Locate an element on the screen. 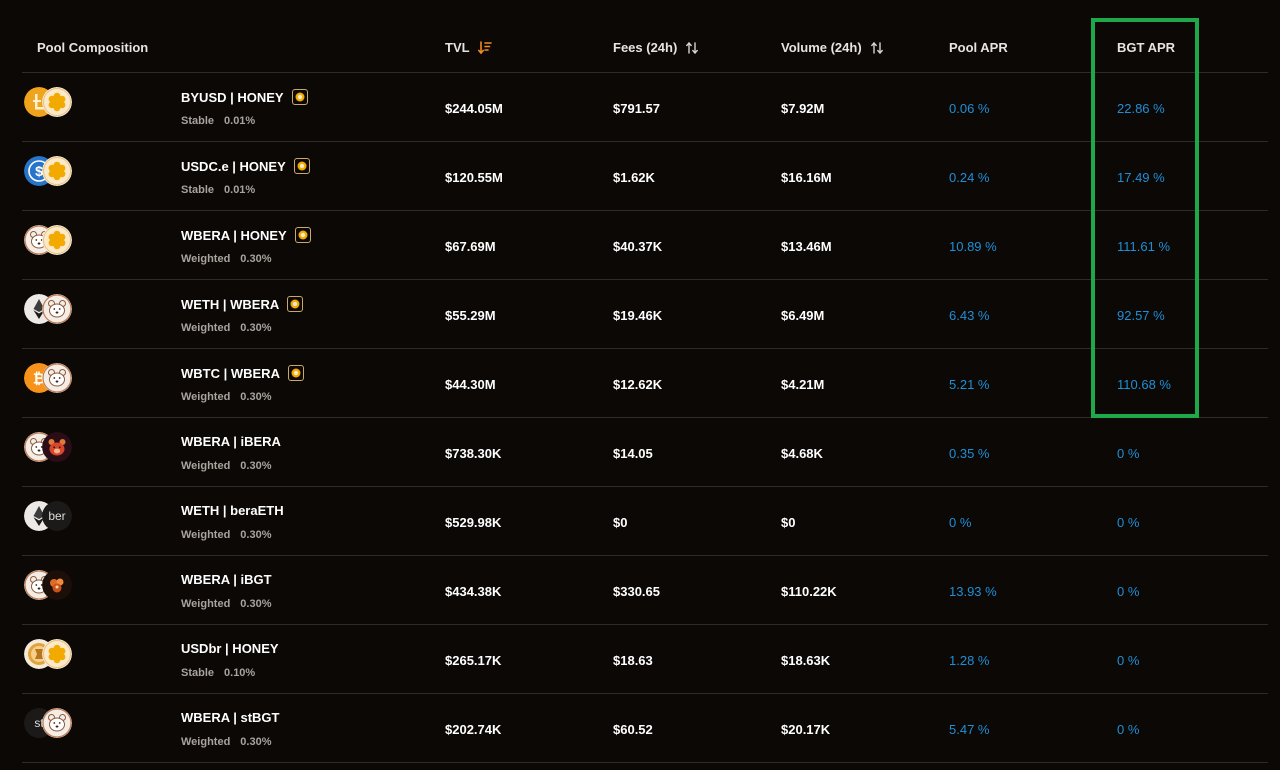 The height and width of the screenshot is (770, 1280). fees-value: $1.62K is located at coordinates (634, 177).